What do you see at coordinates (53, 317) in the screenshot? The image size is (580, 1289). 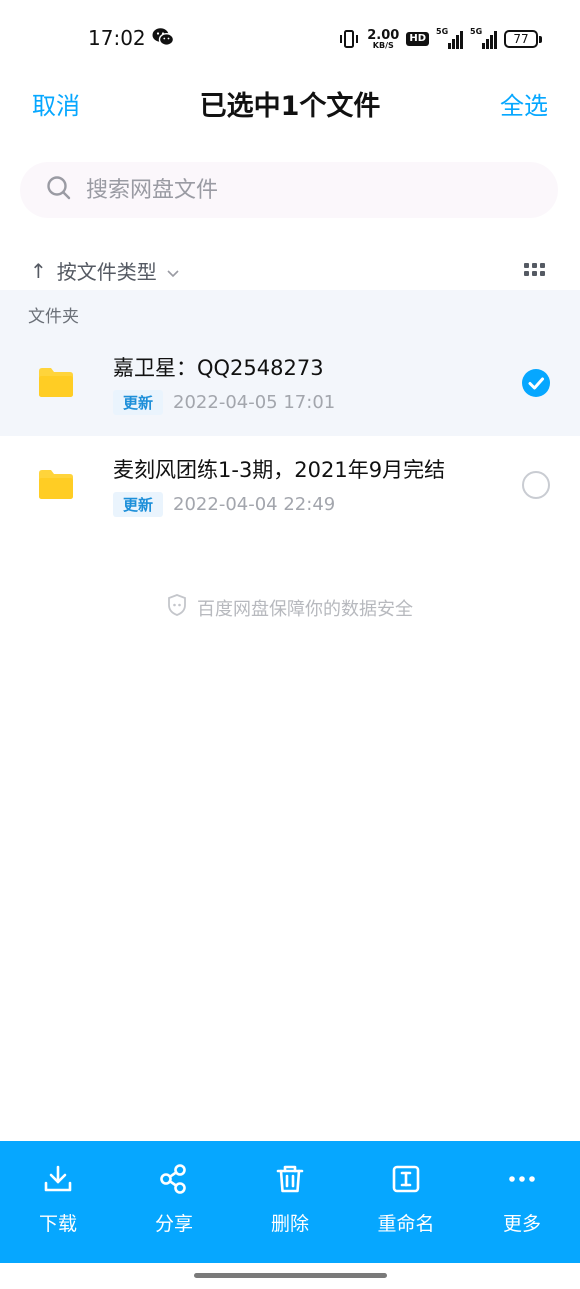 I see `section-label-folders: 文件夹` at bounding box center [53, 317].